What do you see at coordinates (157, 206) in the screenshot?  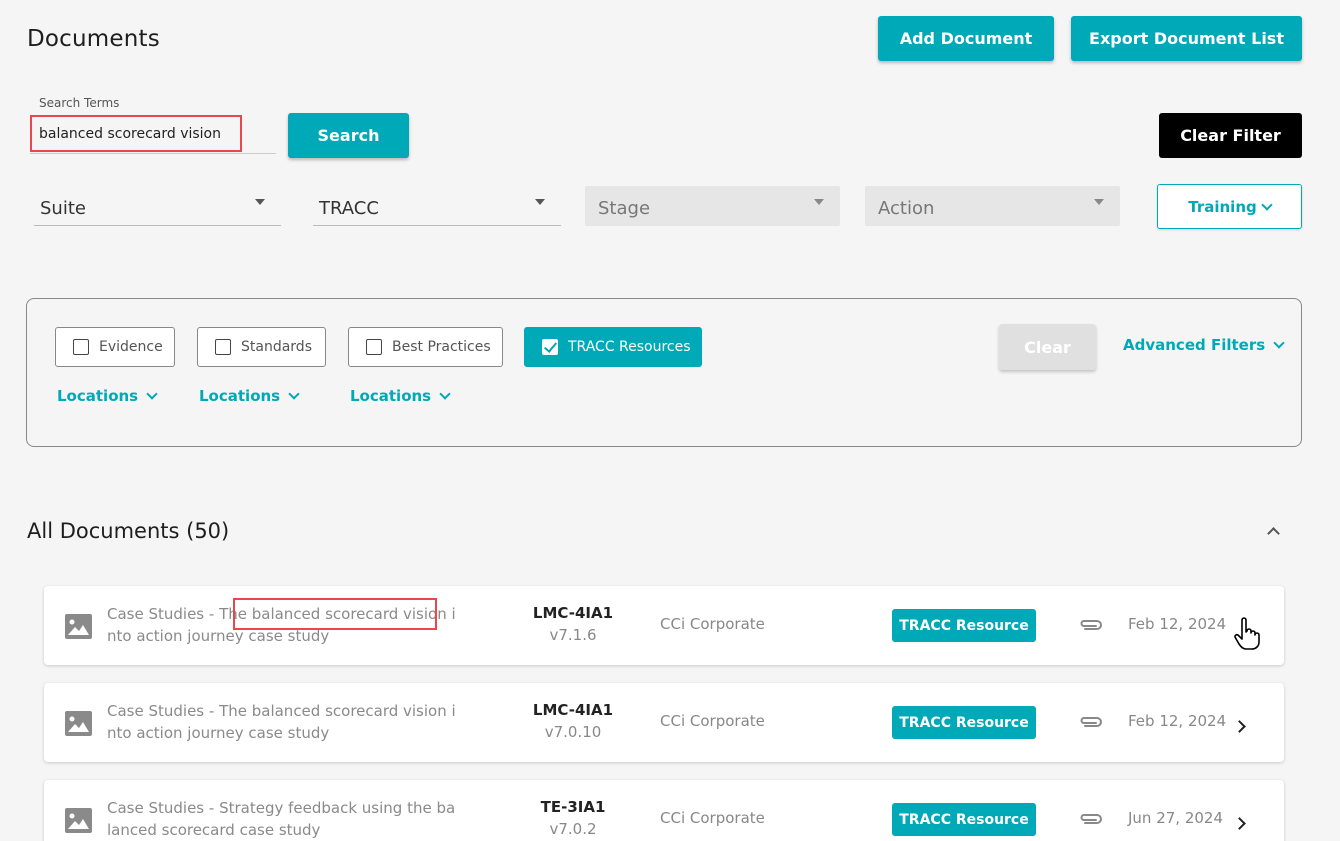 I see `suite-select: Suite` at bounding box center [157, 206].